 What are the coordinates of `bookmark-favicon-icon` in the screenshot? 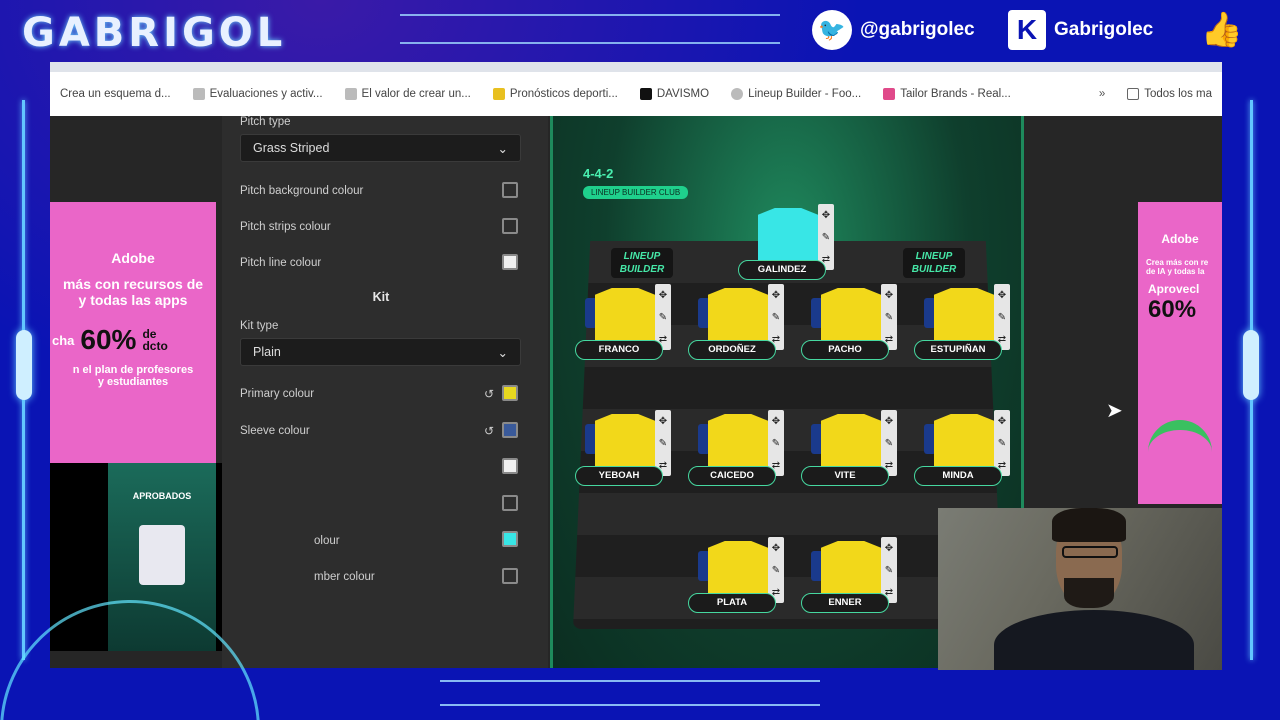 It's located at (498, 94).